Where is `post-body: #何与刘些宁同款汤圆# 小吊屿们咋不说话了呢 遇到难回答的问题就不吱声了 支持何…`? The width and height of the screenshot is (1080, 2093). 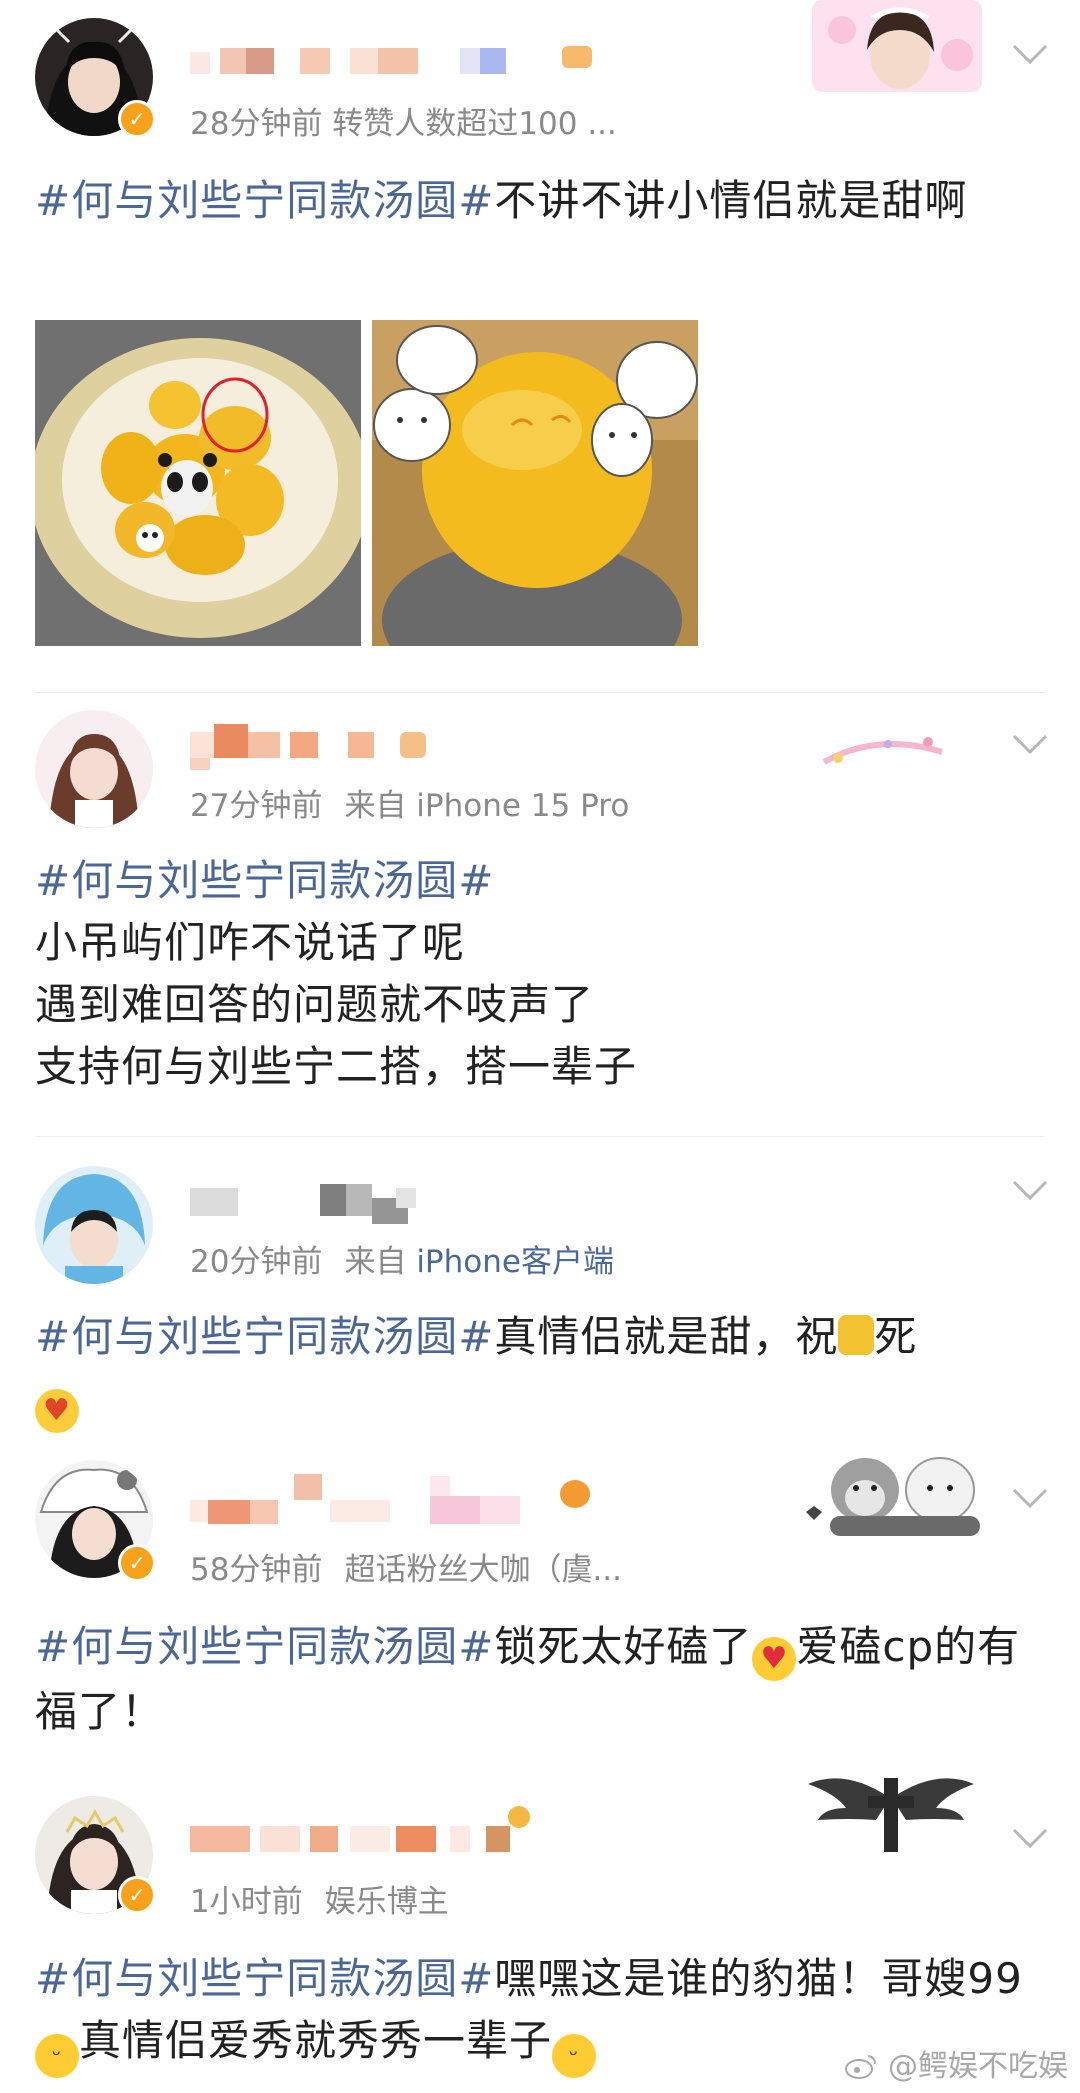 post-body: #何与刘些宁同款汤圆# 小吊屿们咋不说话了呢 遇到难回答的问题就不吱声了 支持何… is located at coordinates (540, 974).